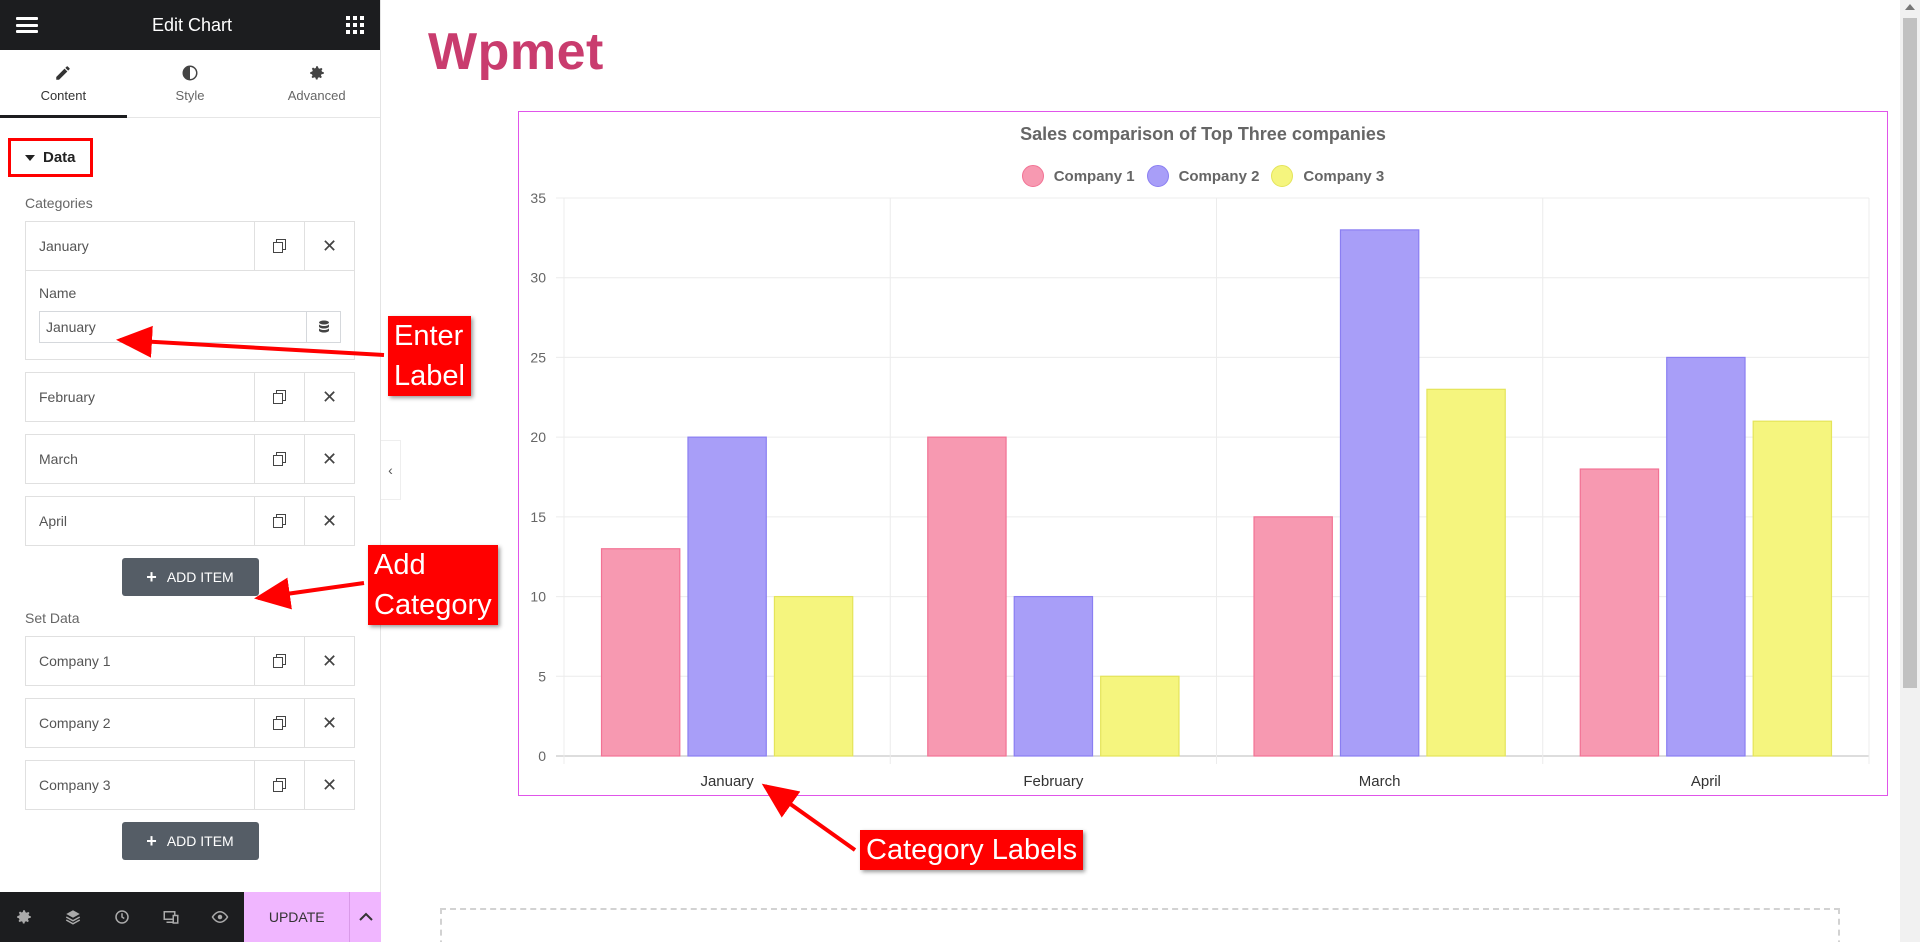  I want to click on dataset-item-title: Company 2, so click(140, 723).